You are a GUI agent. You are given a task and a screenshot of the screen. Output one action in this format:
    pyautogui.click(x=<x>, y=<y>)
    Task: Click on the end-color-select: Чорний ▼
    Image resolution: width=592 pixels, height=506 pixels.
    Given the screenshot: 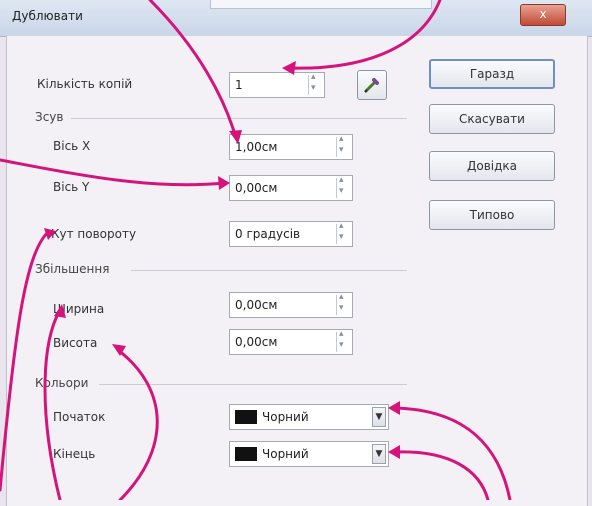 What is the action you would take?
    pyautogui.click(x=309, y=454)
    